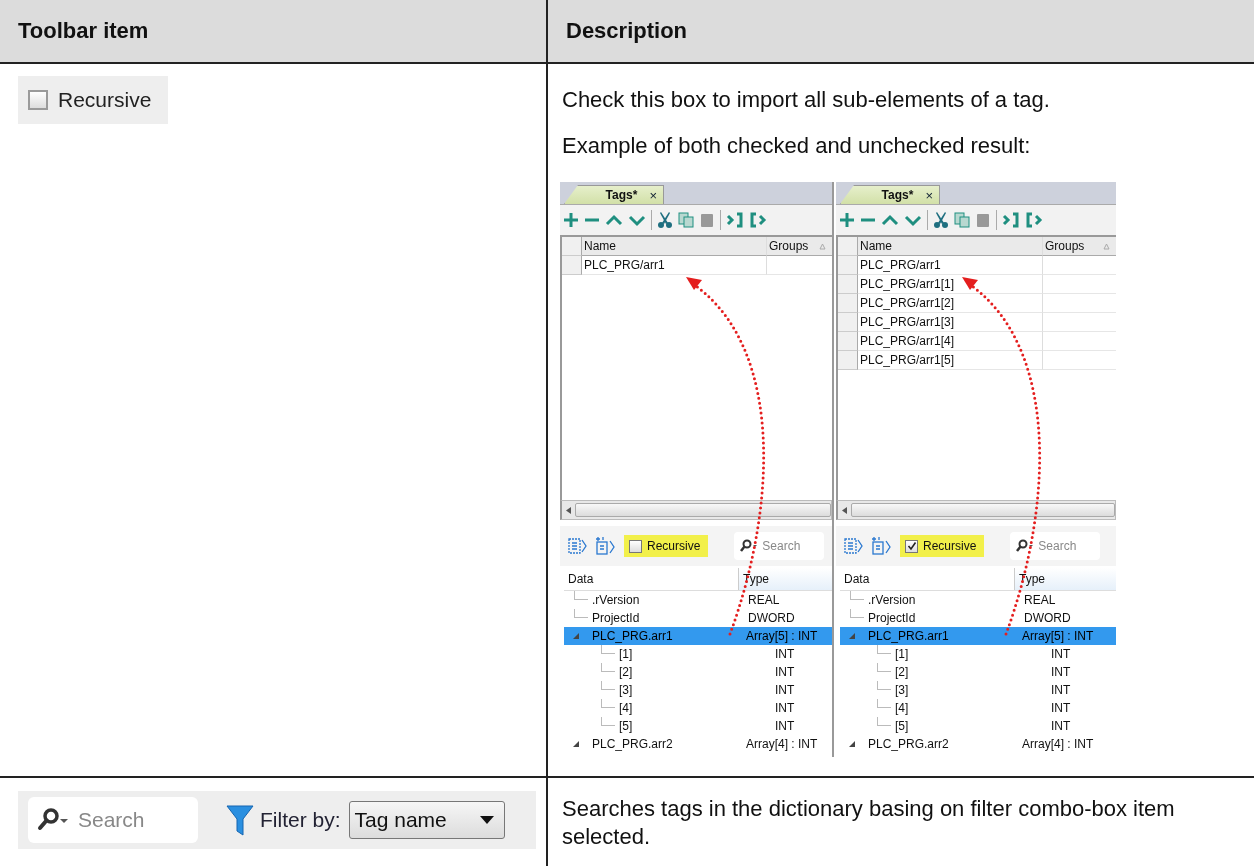  Describe the element at coordinates (796, 146) in the screenshot. I see `description-text: Example of both checked and unchecked result:` at that location.